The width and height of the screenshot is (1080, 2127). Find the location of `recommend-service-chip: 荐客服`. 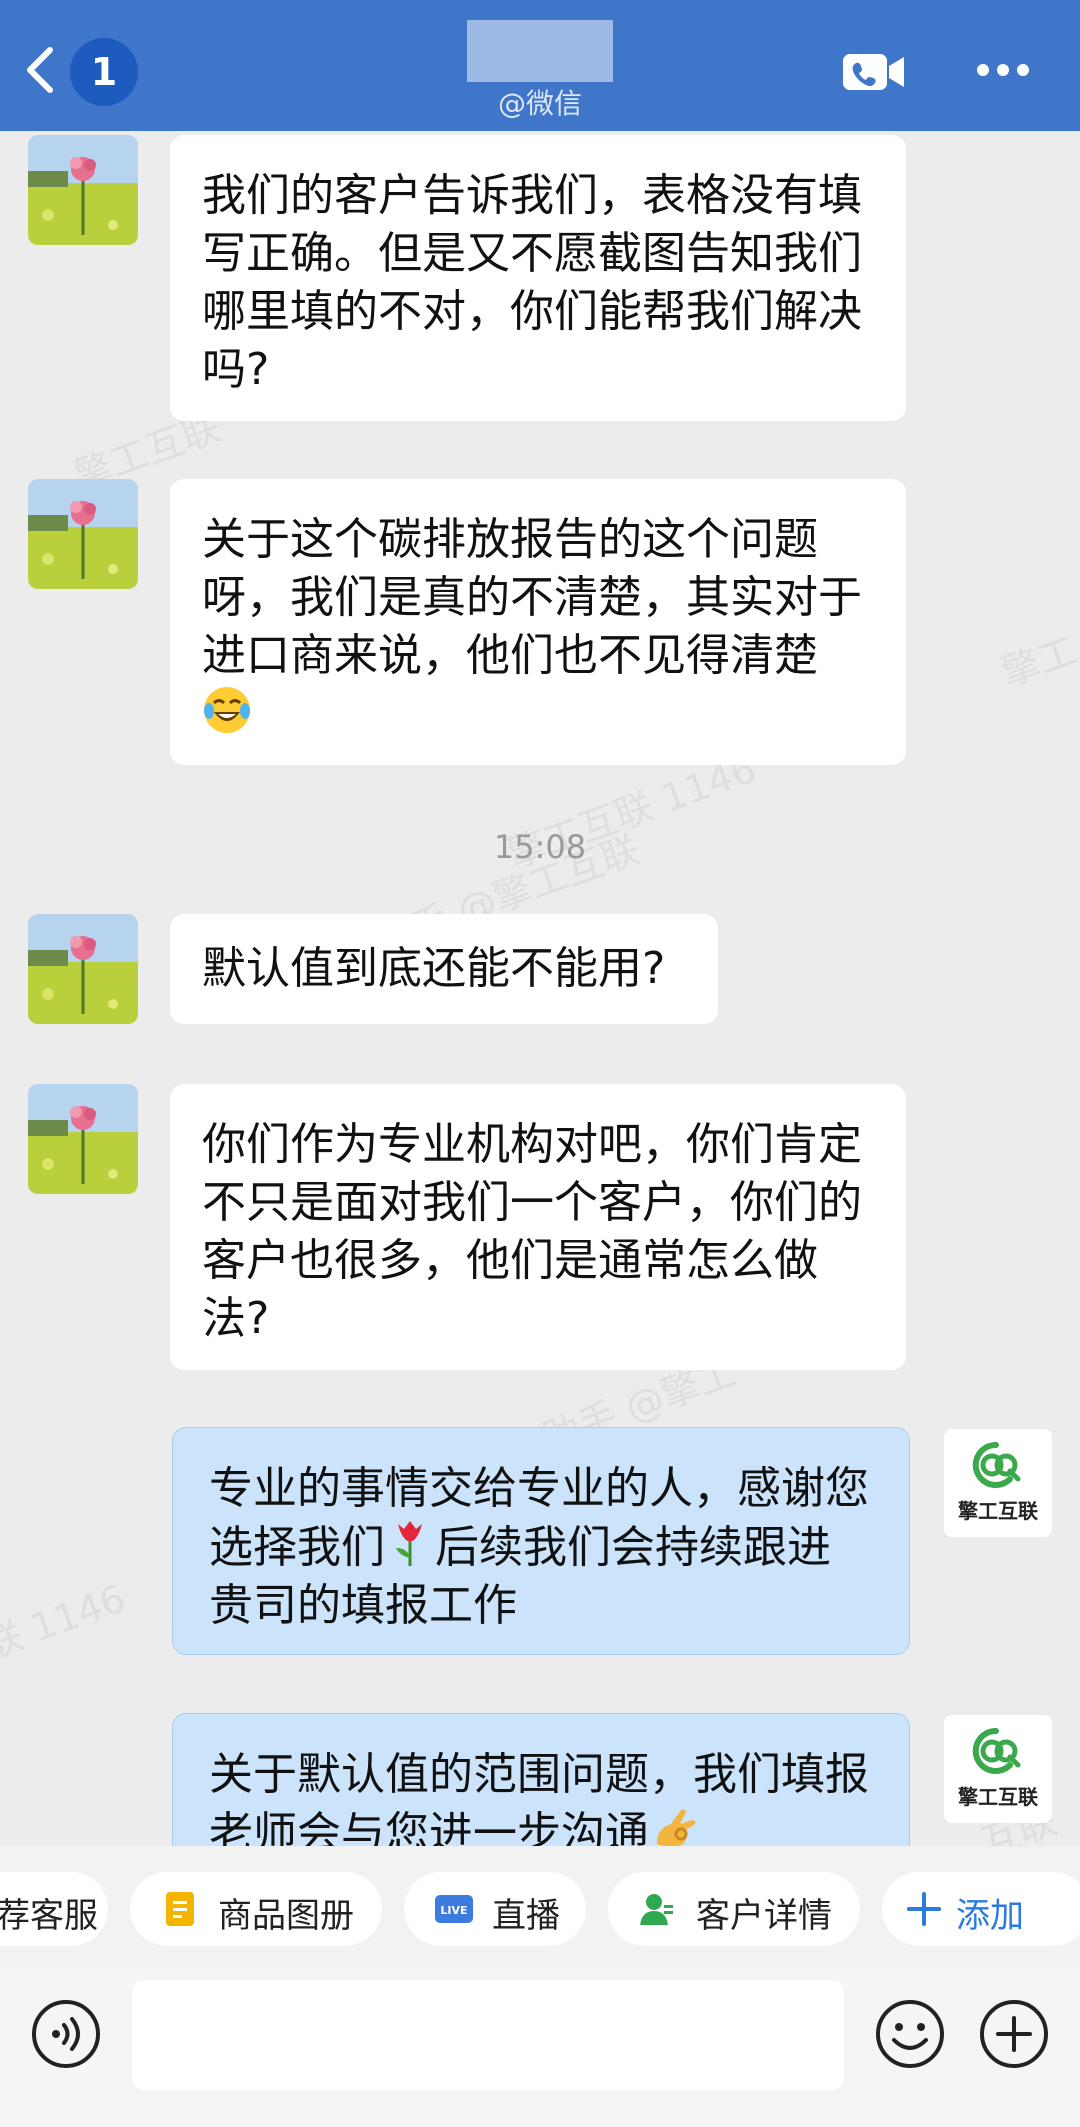

recommend-service-chip: 荐客服 is located at coordinates (54, 1909).